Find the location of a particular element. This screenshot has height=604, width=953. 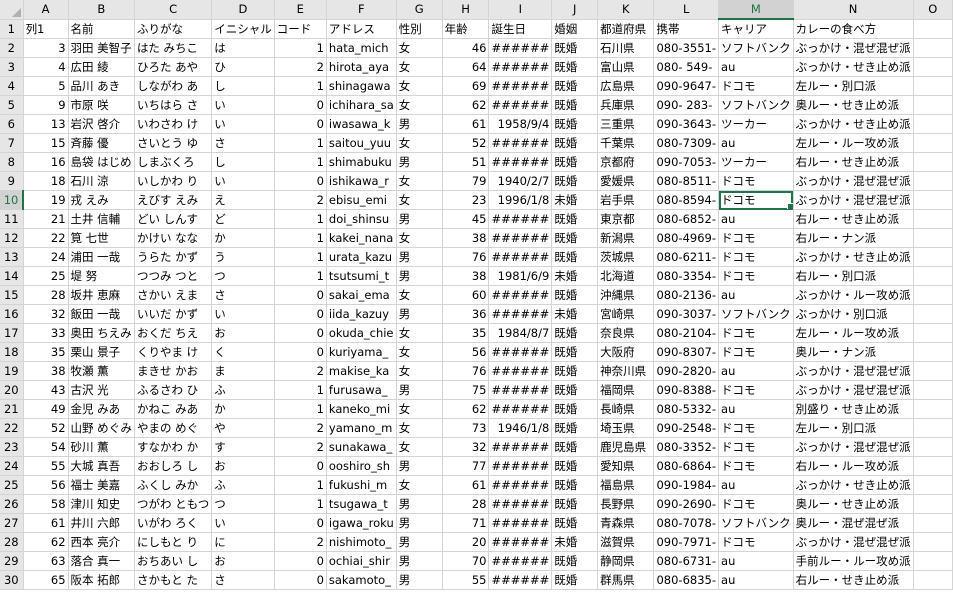

cell-b4: 品川 あき is located at coordinates (102, 86).